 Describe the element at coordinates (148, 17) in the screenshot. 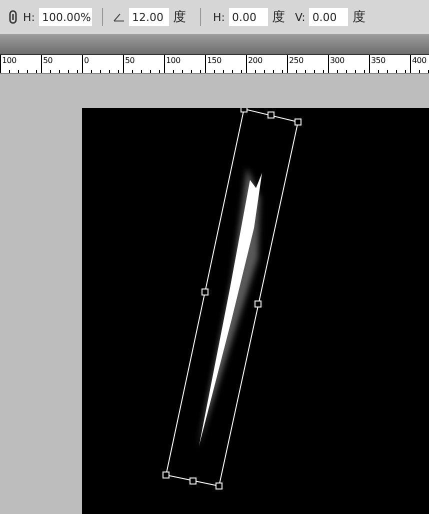

I see `number-field: 12.00` at that location.